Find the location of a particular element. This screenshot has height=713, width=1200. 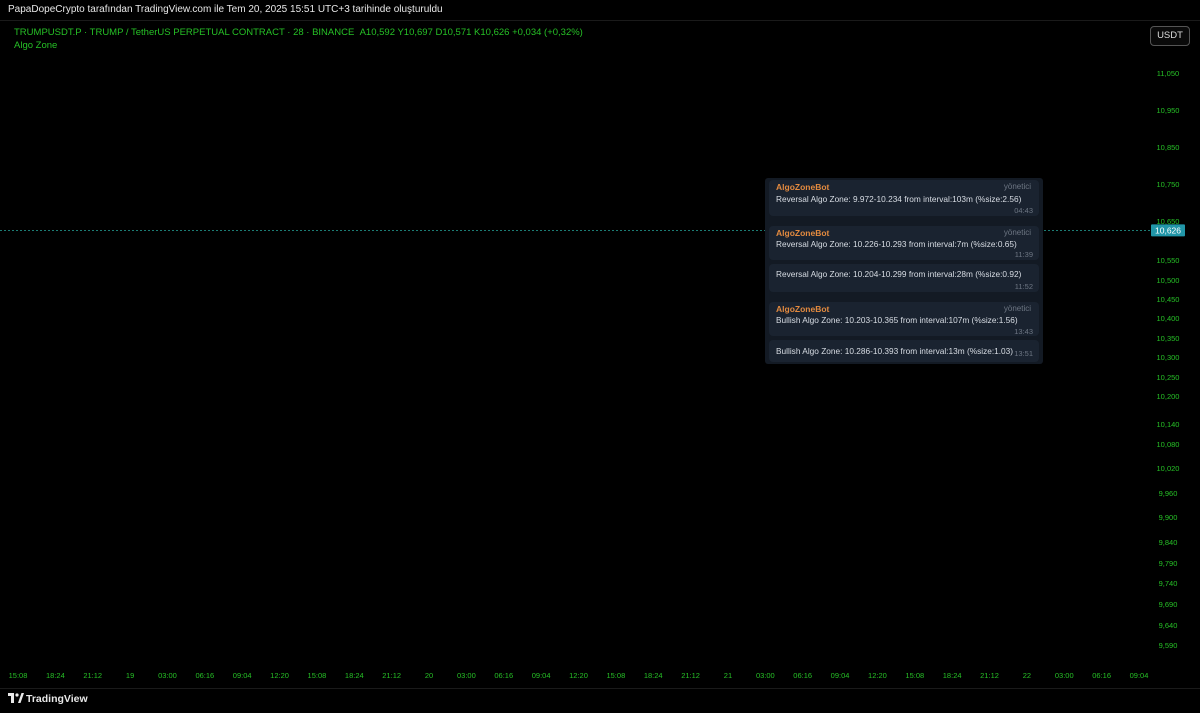

y-tick-label: 10,350 is located at coordinates (1168, 338).